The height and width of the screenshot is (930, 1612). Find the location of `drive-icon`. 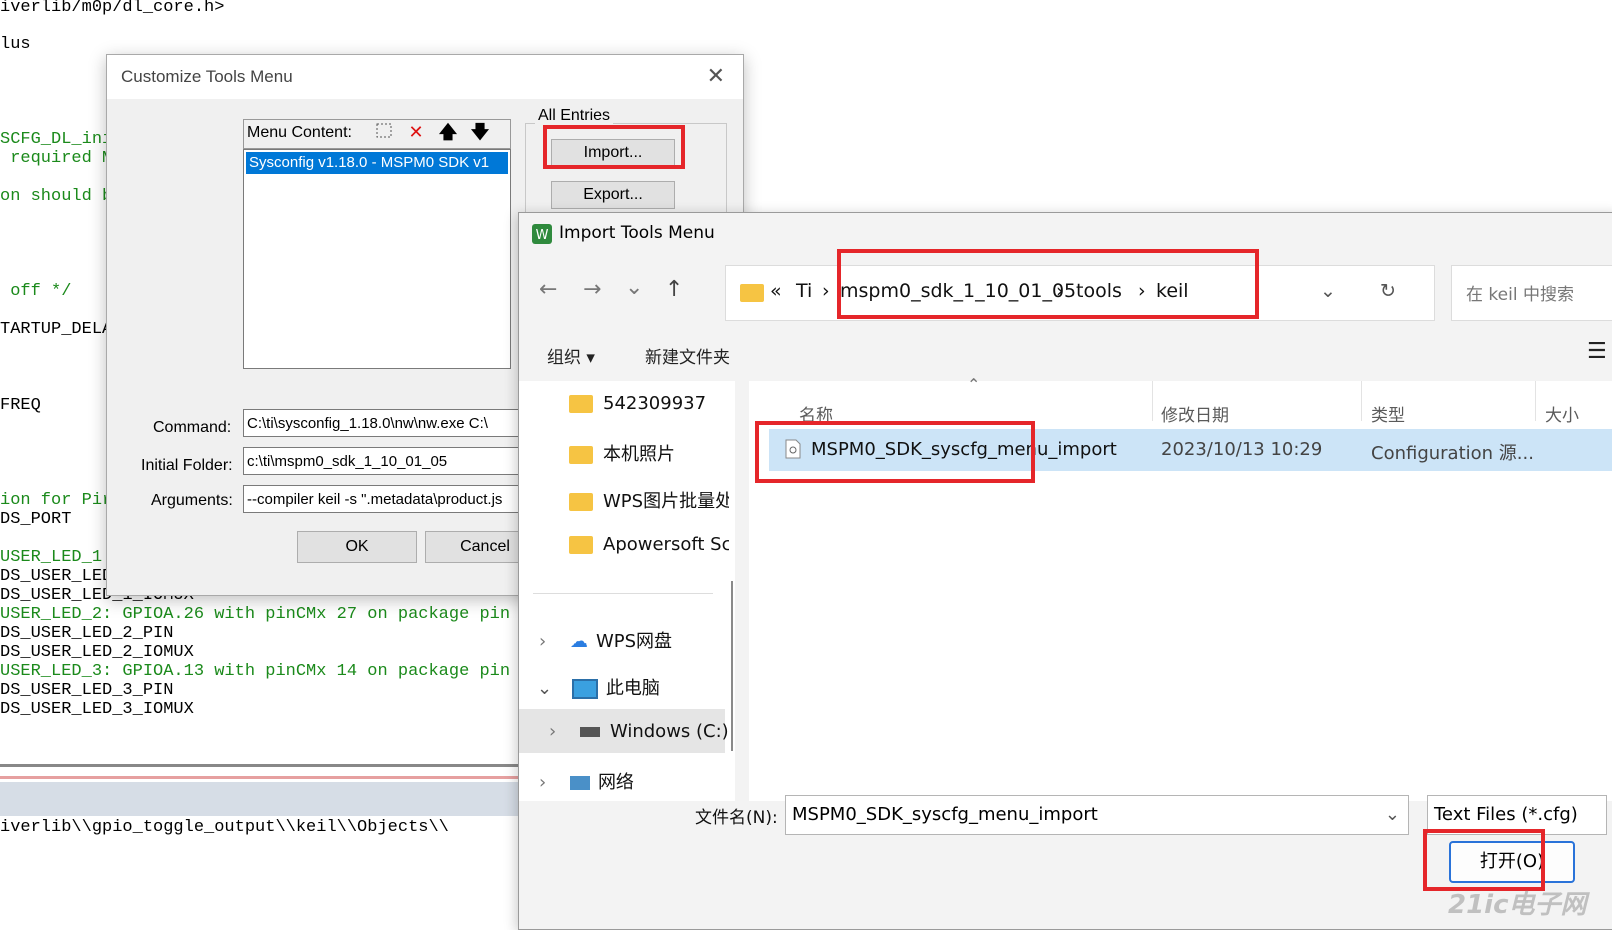

drive-icon is located at coordinates (589, 732).